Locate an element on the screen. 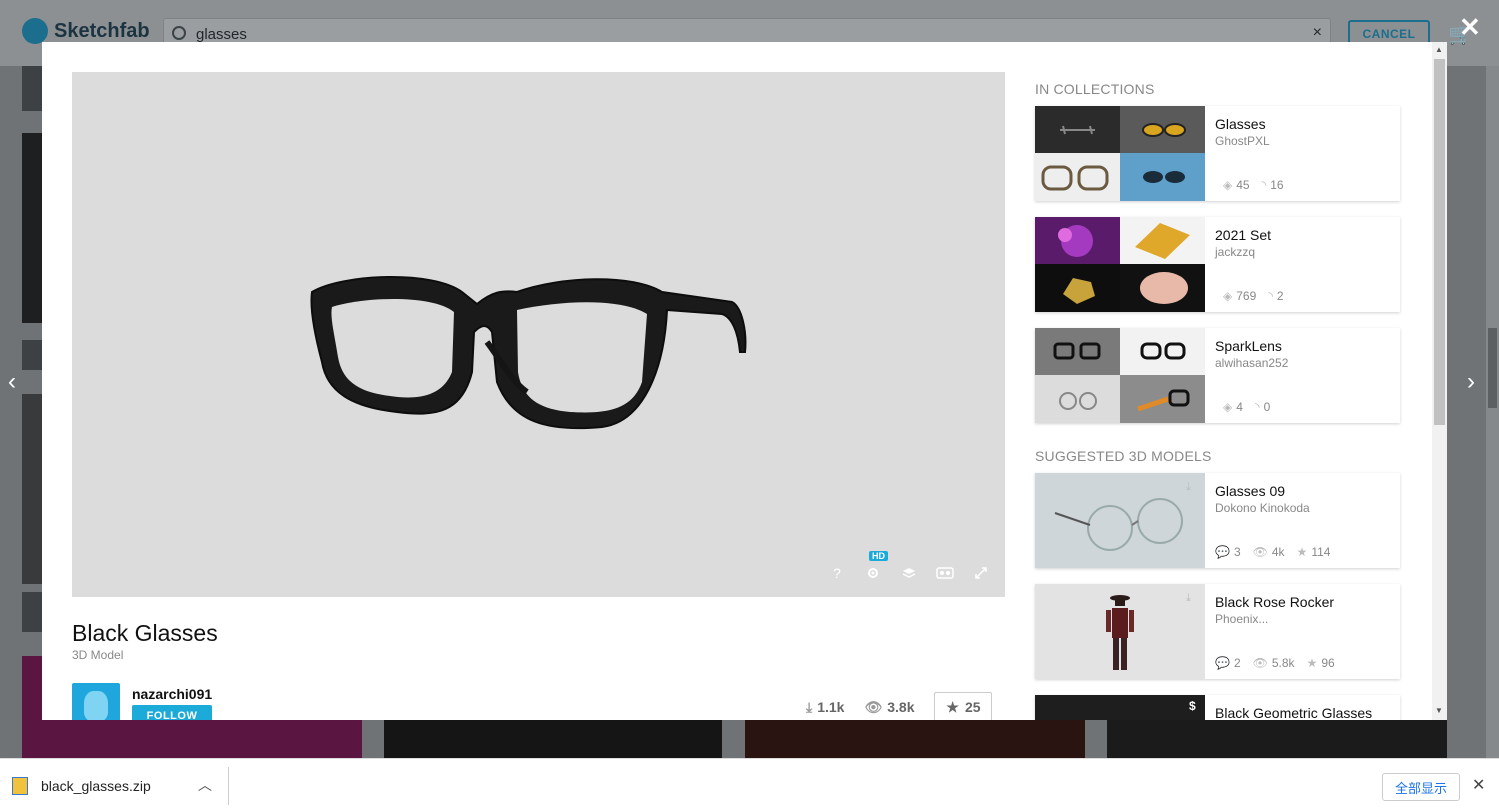 The height and width of the screenshot is (811, 1499). suggested-stats: 💬 3 👁 4k ★ 114 is located at coordinates (1272, 552).